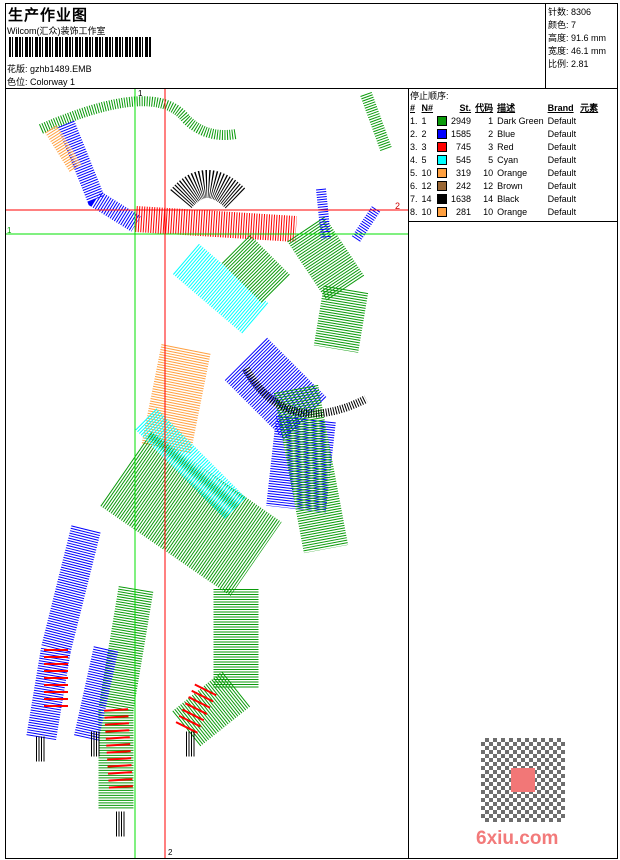  I want to click on colorway-value: Colorway 1, so click(53, 82).